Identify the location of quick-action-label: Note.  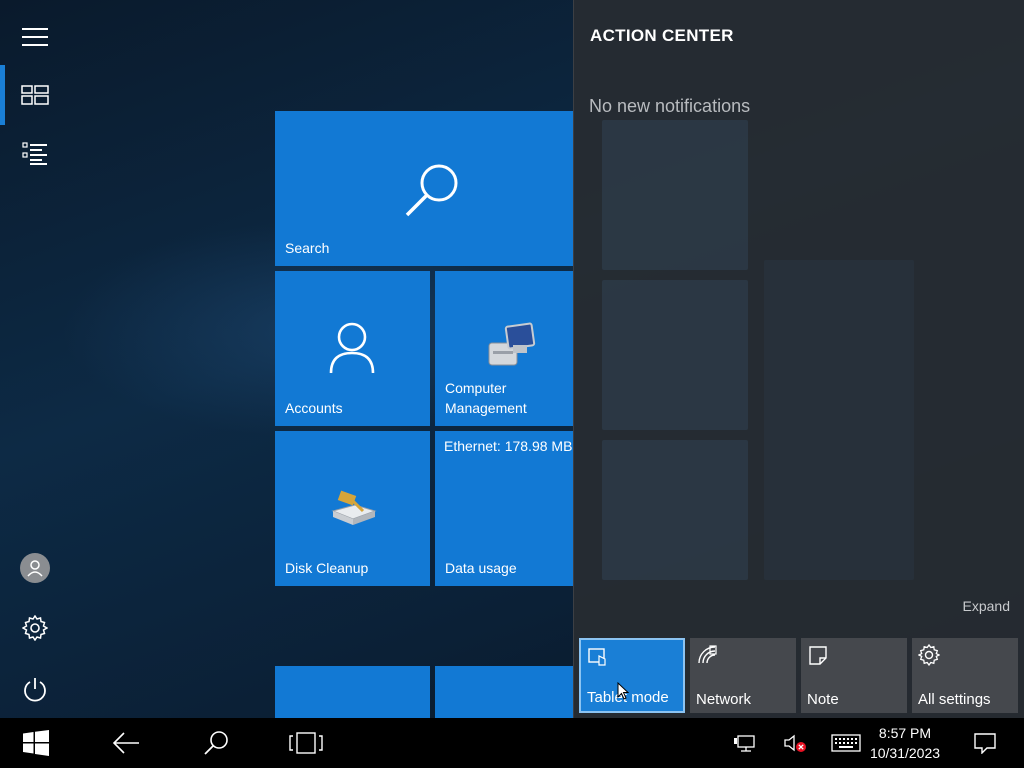
(823, 699).